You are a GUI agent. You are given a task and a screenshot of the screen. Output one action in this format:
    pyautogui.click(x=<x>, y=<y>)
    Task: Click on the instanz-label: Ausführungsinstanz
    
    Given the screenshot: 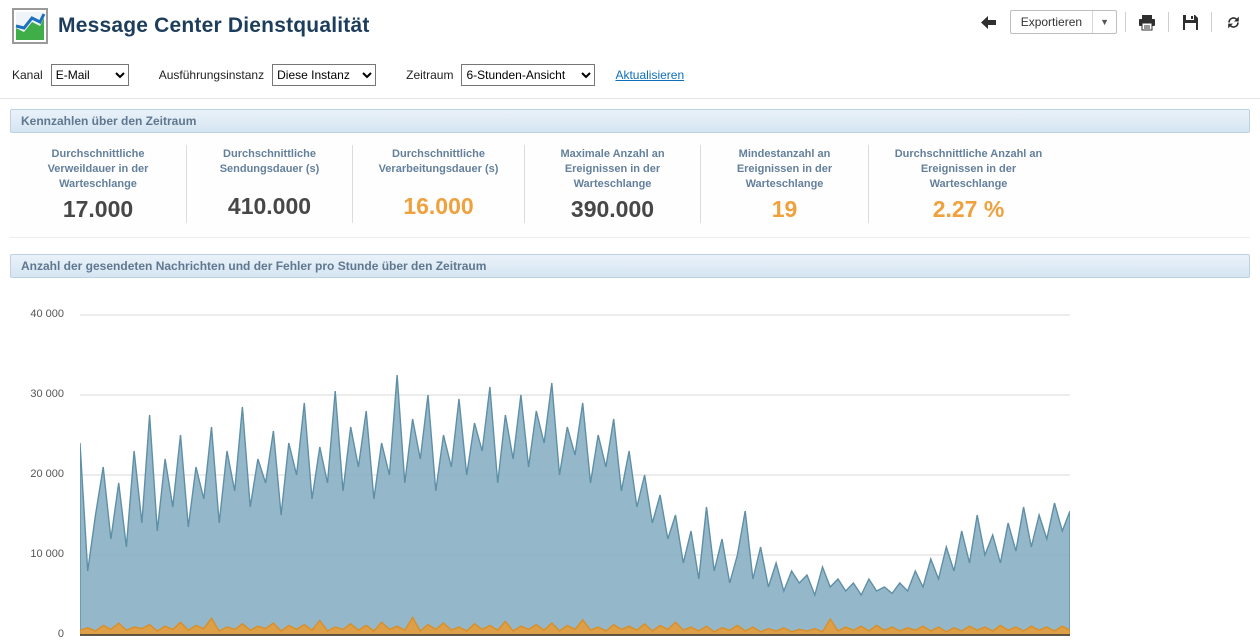 What is the action you would take?
    pyautogui.click(x=211, y=75)
    